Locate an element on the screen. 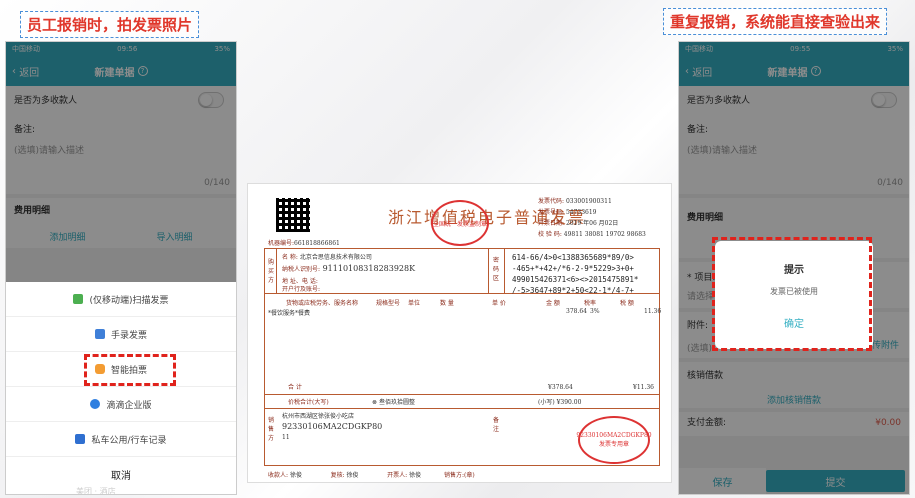 The image size is (915, 498). scan-invoice-option: (仅移动端)扫描发票 is located at coordinates (121, 299).